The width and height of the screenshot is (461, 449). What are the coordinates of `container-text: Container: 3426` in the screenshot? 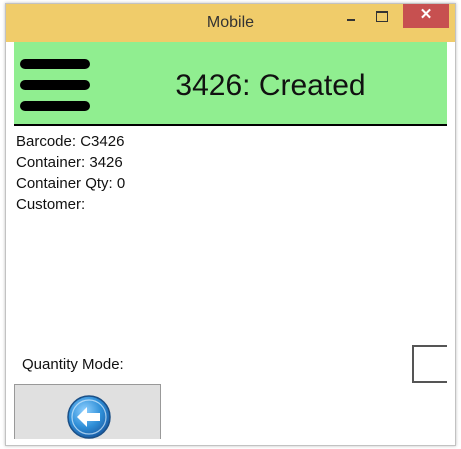 It's located at (69, 162).